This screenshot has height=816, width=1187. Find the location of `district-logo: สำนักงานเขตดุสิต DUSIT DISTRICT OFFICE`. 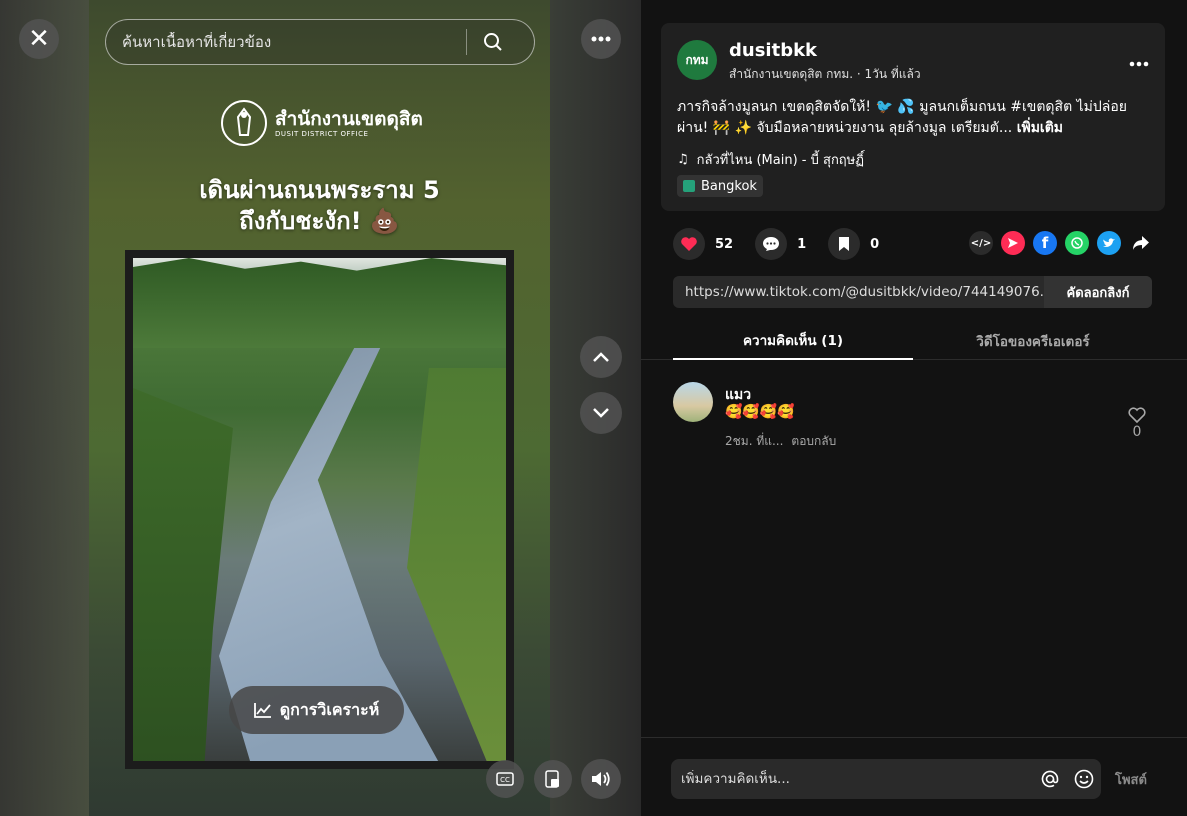

district-logo: สำนักงานเขตดุสิต DUSIT DISTRICT OFFICE is located at coordinates (322, 123).